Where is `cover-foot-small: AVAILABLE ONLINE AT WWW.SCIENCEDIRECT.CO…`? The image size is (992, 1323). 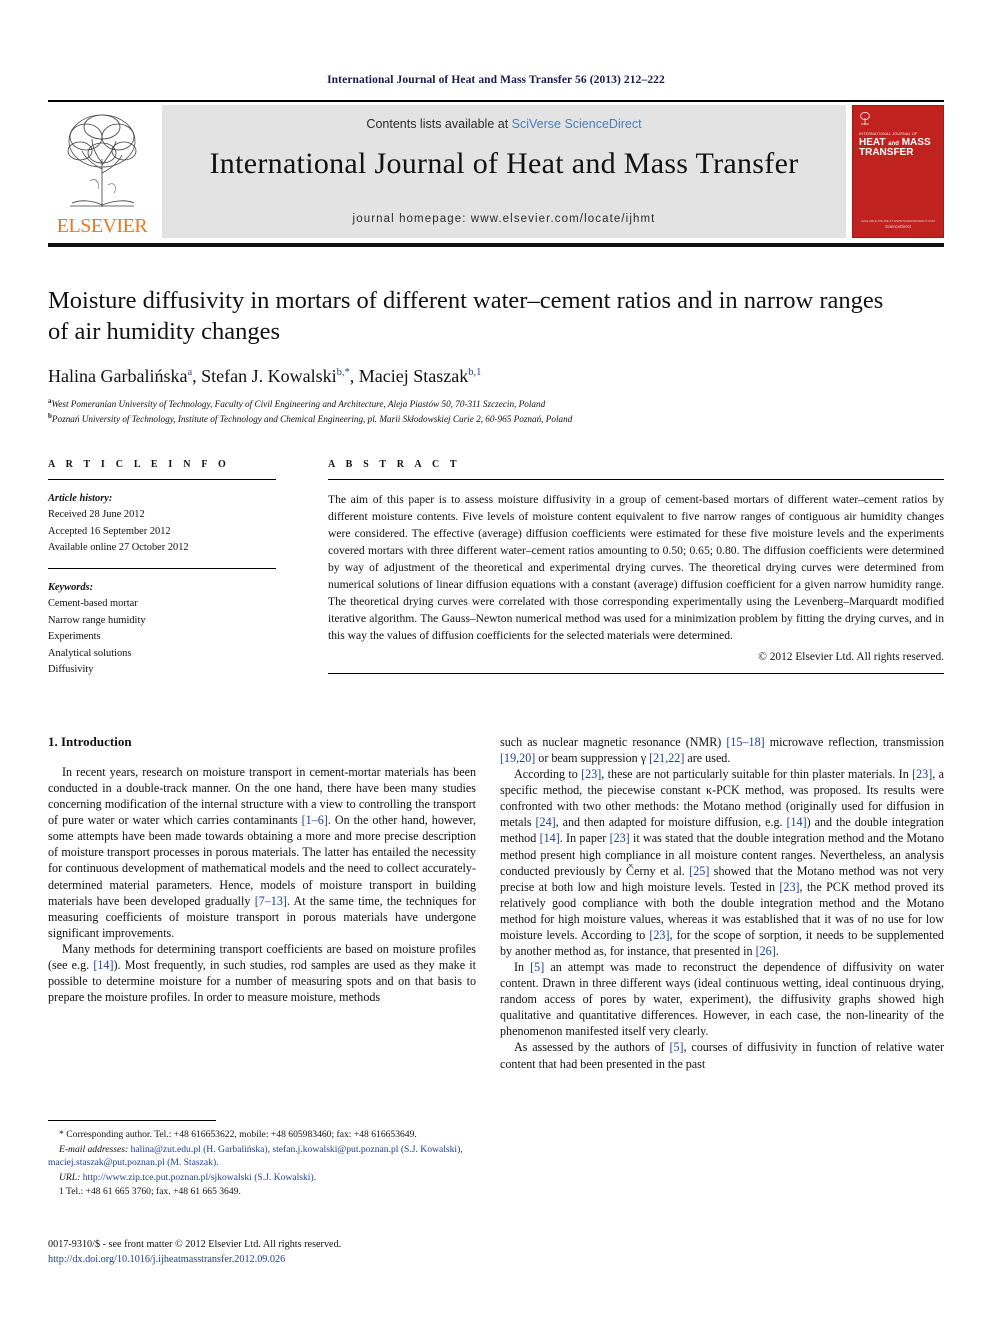 cover-foot-small: AVAILABLE ONLINE AT WWW.SCIENCEDIRECT.CO… is located at coordinates (898, 221).